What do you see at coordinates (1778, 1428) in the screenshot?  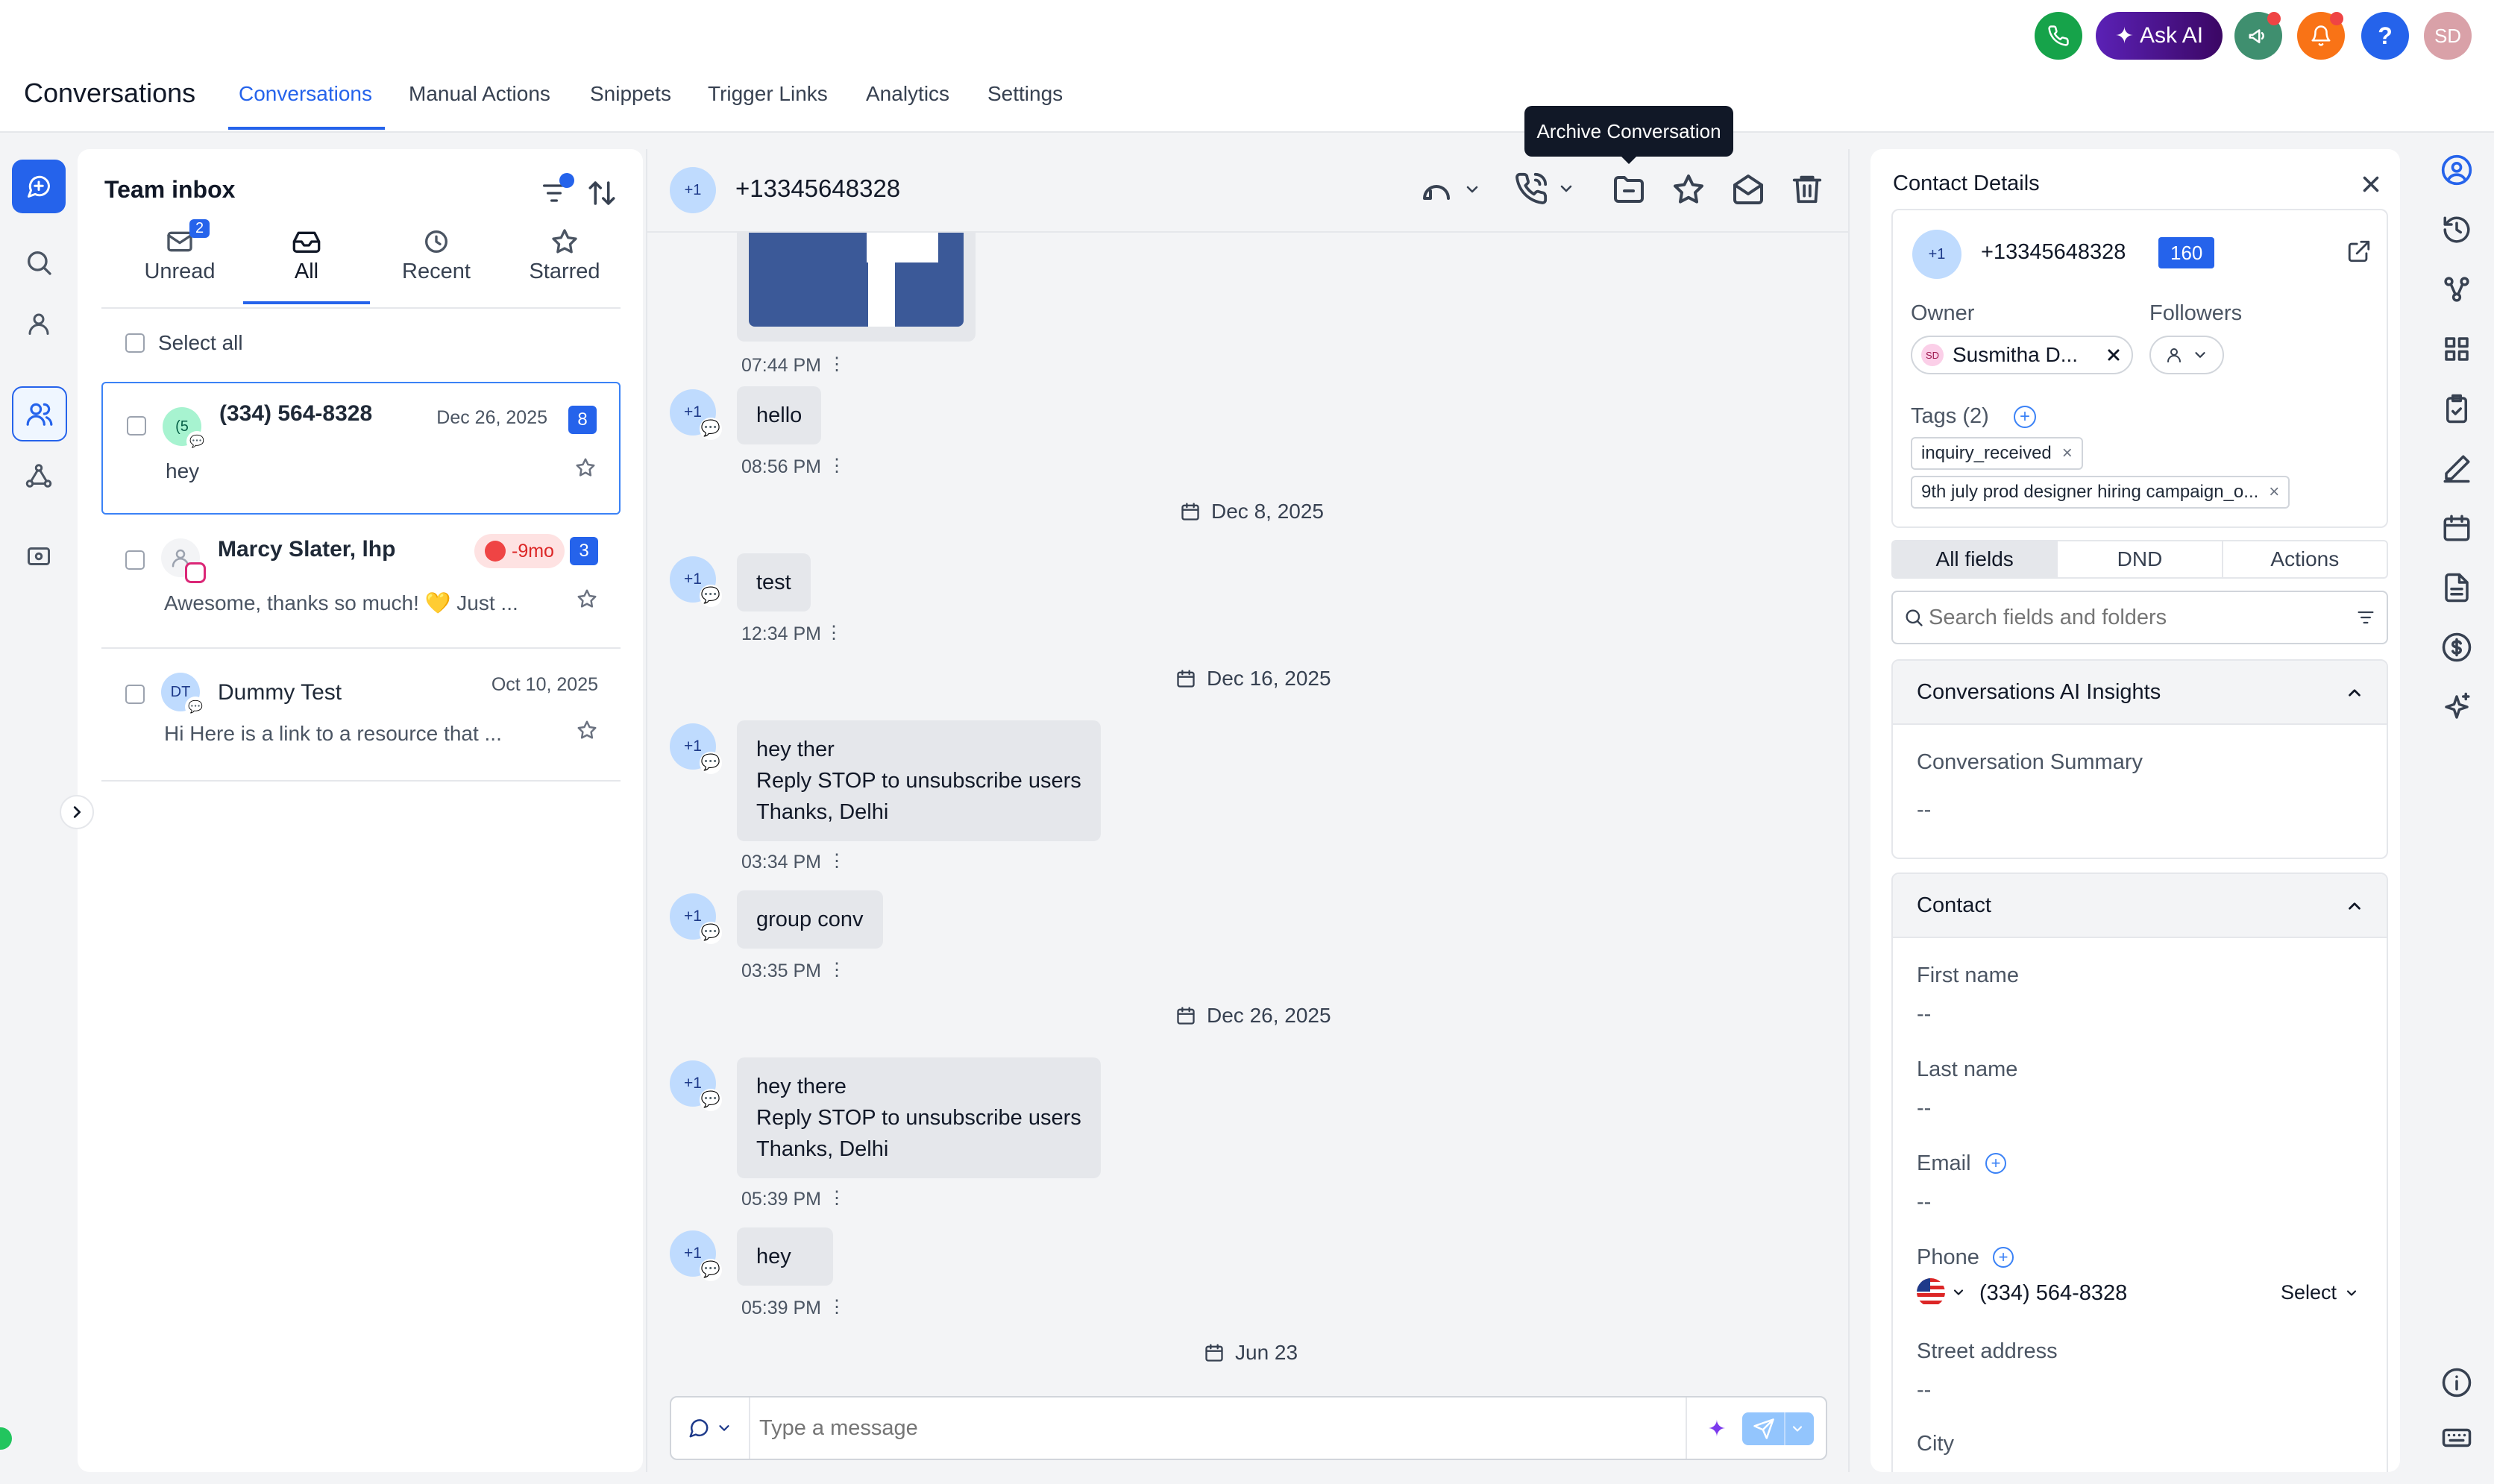 I see `send-button` at bounding box center [1778, 1428].